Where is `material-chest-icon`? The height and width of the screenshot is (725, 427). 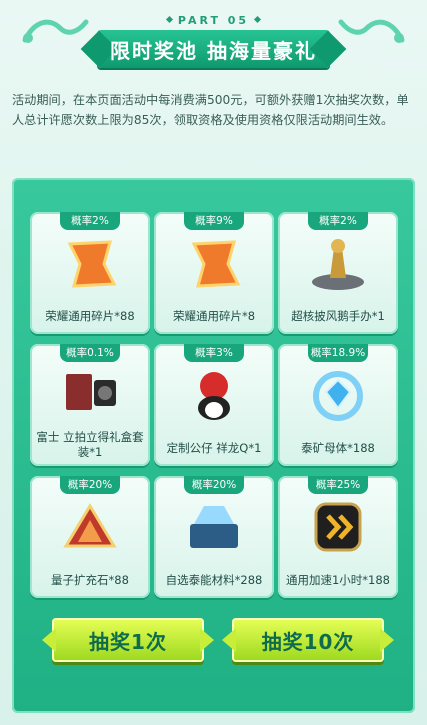
material-chest-icon is located at coordinates (214, 527).